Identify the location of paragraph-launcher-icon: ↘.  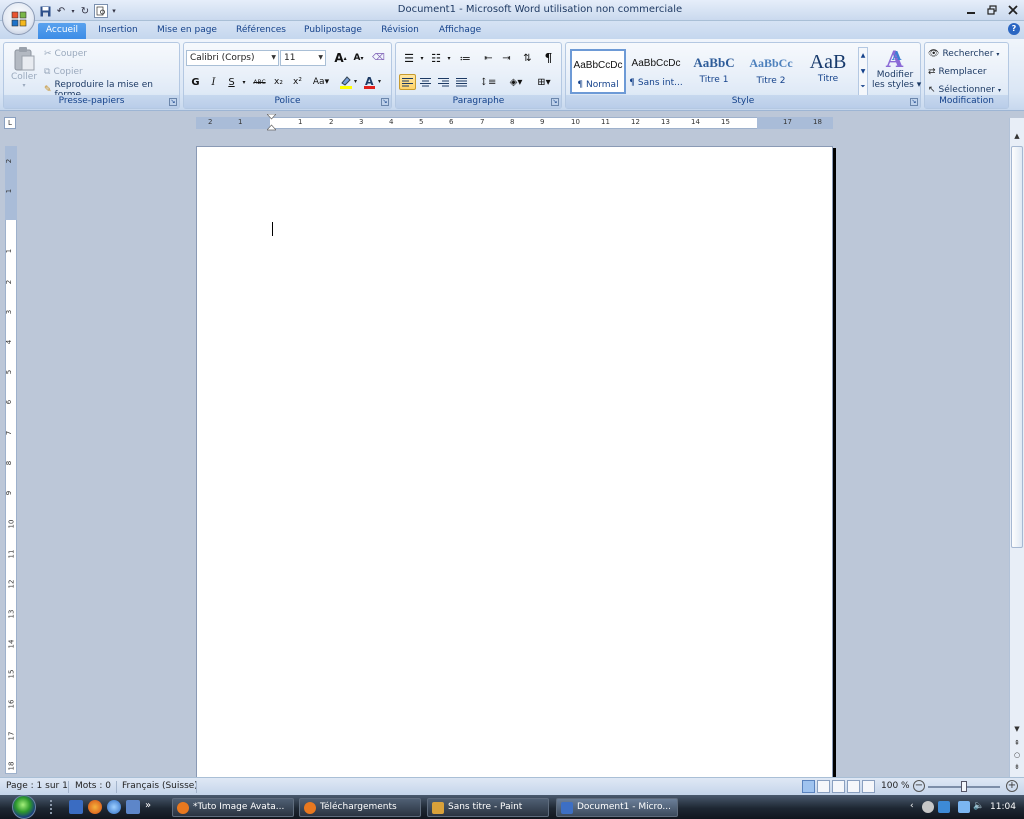
(555, 102).